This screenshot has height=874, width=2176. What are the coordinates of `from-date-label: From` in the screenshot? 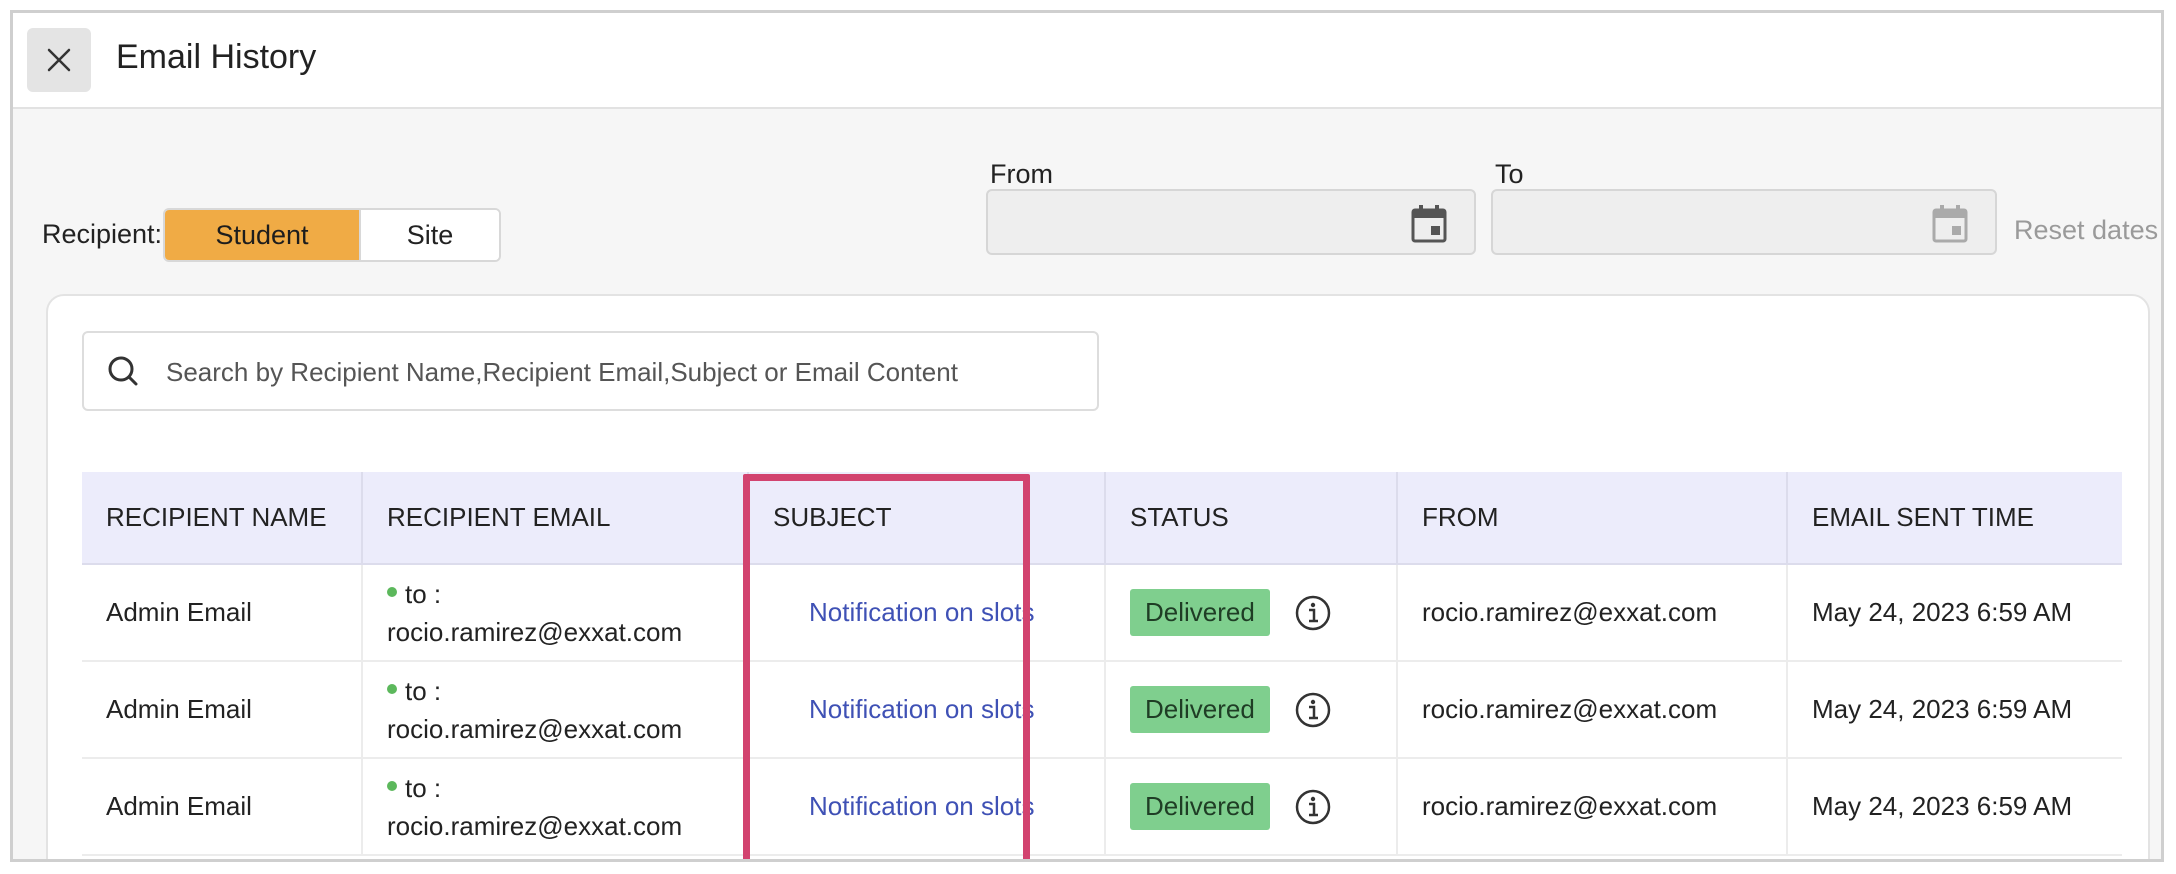 It's located at (1021, 174).